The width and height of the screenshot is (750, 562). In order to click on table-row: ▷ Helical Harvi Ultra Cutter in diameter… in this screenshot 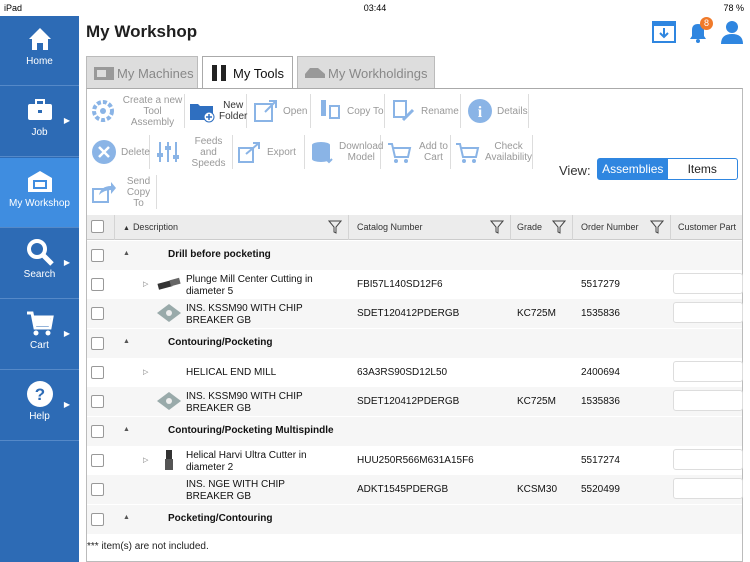, I will do `click(415, 460)`.